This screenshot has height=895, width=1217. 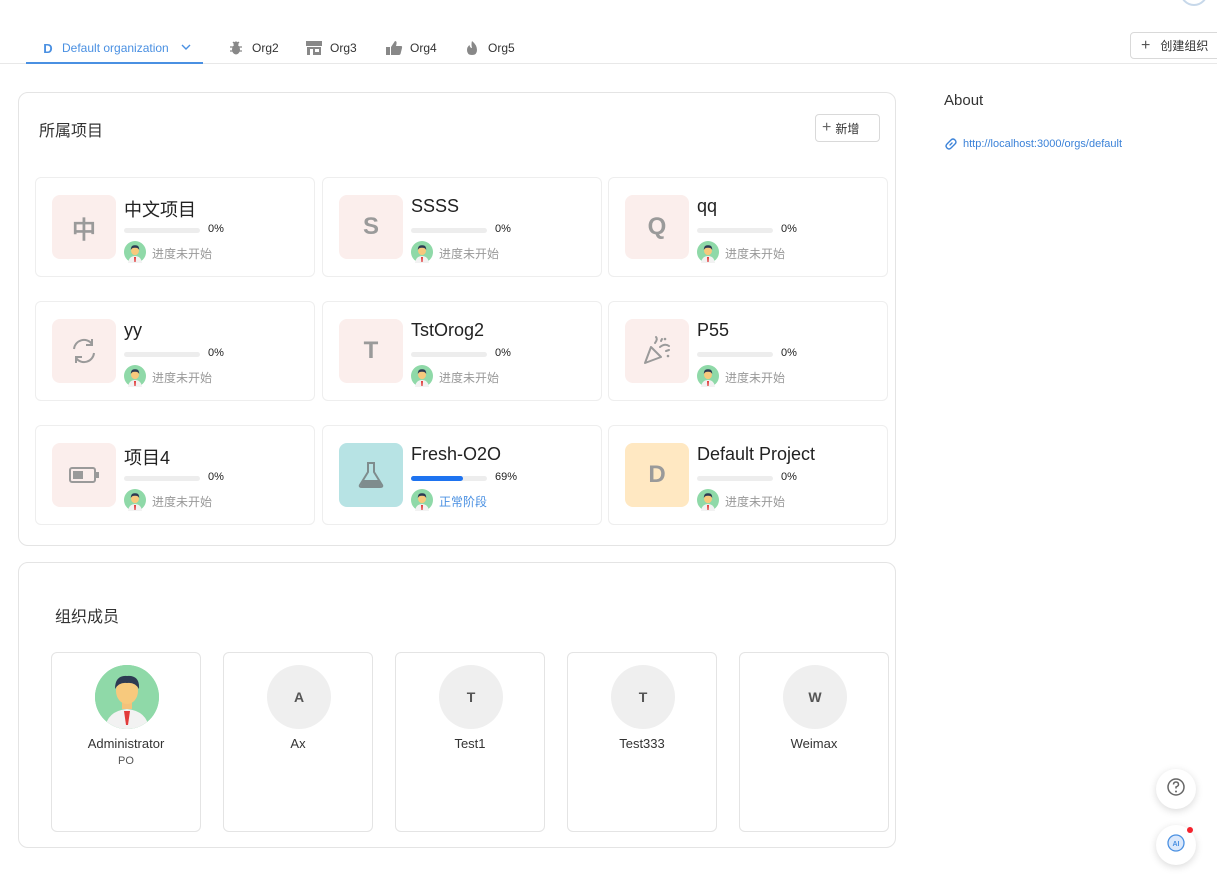 I want to click on member-initial-avatar: W, so click(x=815, y=697).